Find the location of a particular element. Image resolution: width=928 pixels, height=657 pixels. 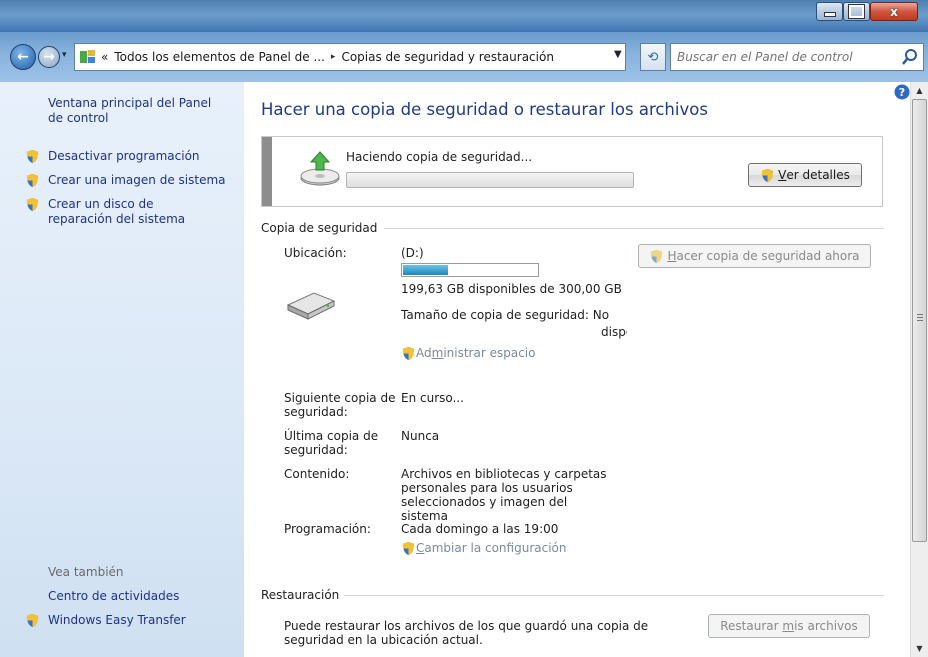

view-details-button: Ver detalles is located at coordinates (805, 175).